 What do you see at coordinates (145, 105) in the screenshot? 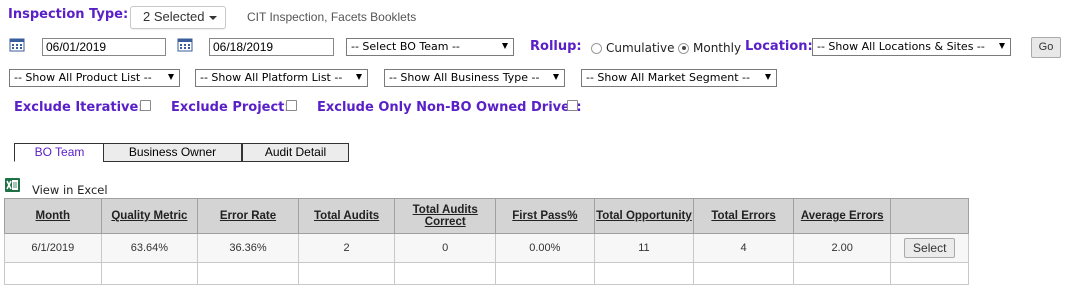
I see `exclude-iterative-checkbox` at bounding box center [145, 105].